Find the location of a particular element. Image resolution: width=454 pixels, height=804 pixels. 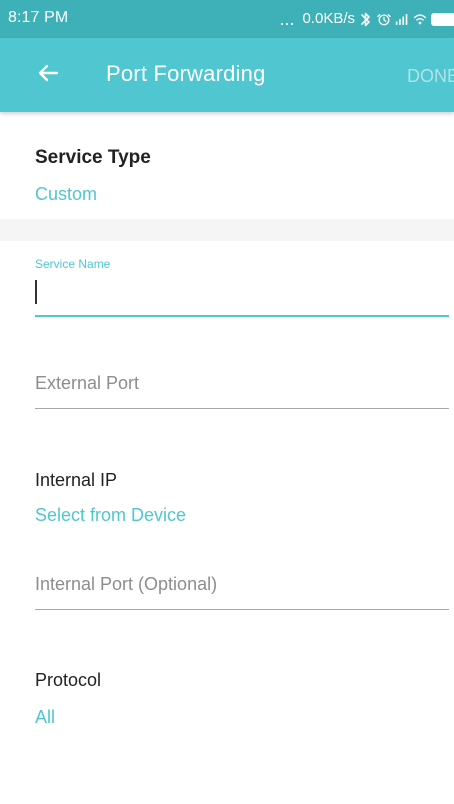

service-name-label: Service Name is located at coordinates (73, 264).